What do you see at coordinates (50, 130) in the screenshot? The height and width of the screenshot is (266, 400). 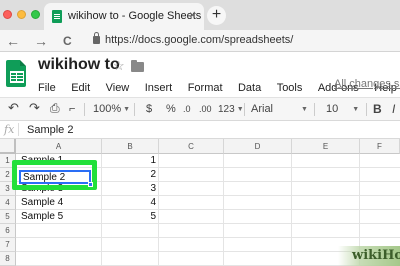 I see `formula-input: Sample 2` at bounding box center [50, 130].